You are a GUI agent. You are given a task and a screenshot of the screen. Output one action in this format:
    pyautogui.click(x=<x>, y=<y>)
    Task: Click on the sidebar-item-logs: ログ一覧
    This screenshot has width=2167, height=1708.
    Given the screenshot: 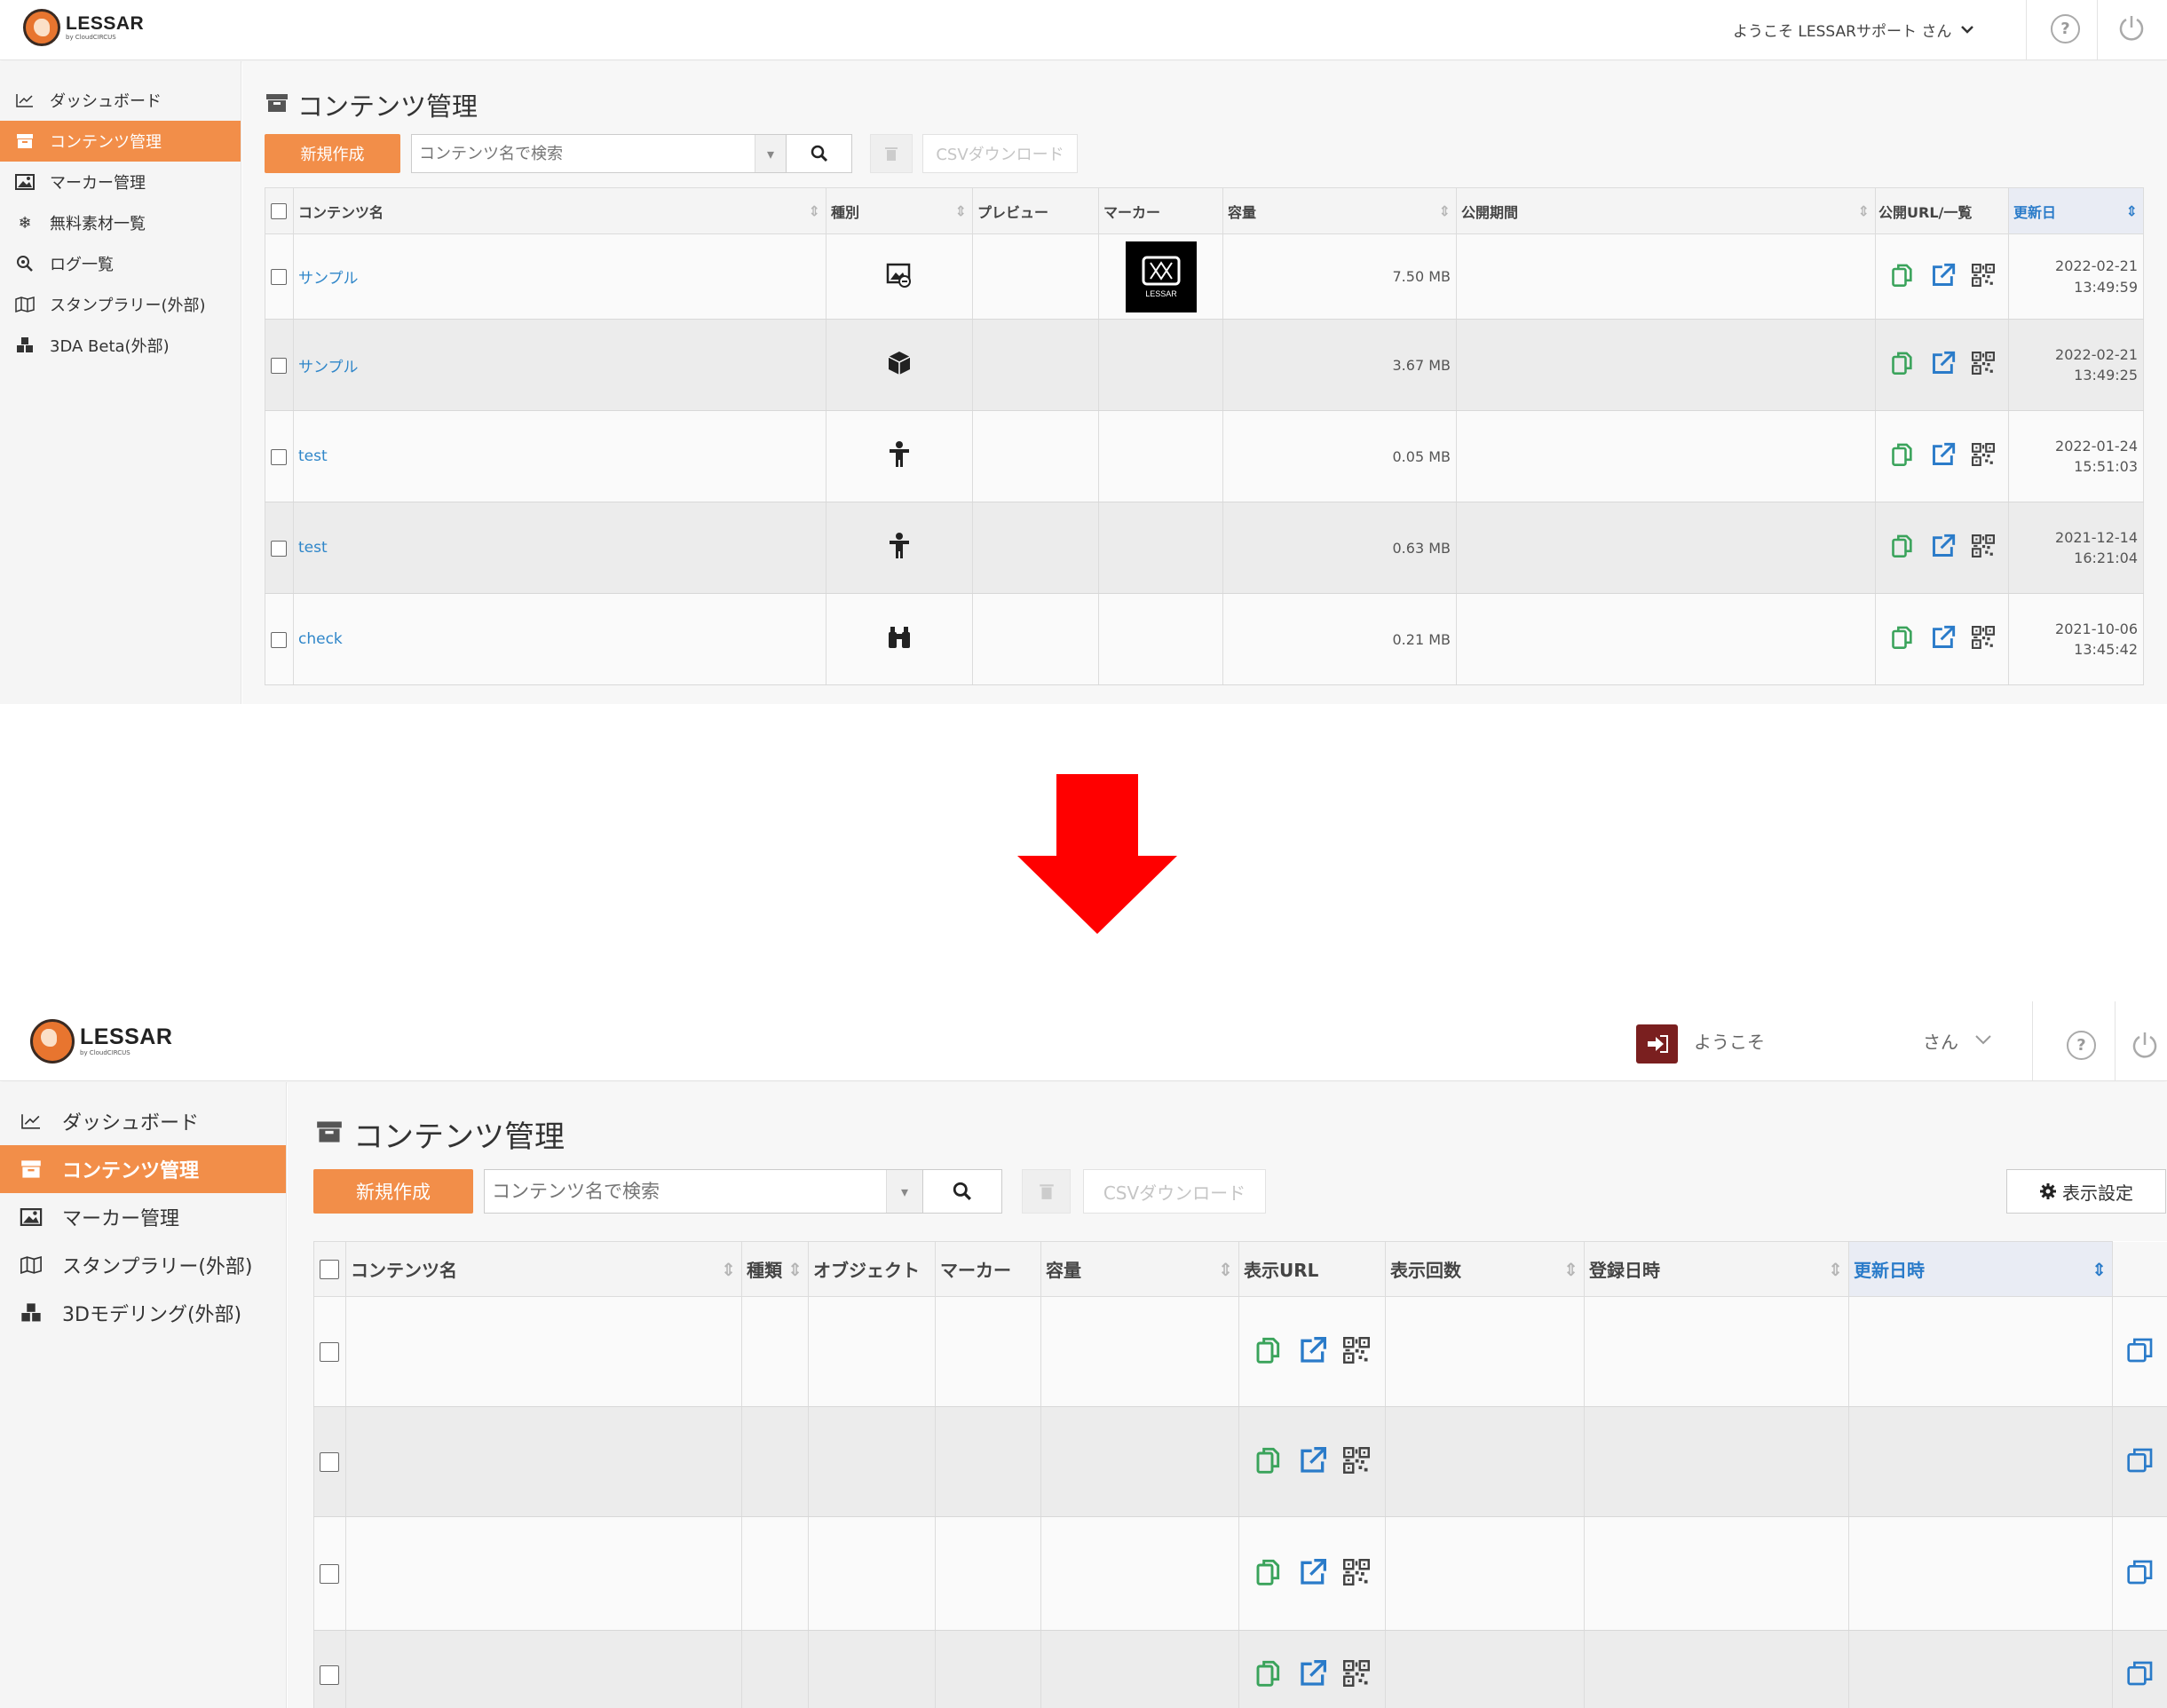 What is the action you would take?
    pyautogui.click(x=120, y=263)
    